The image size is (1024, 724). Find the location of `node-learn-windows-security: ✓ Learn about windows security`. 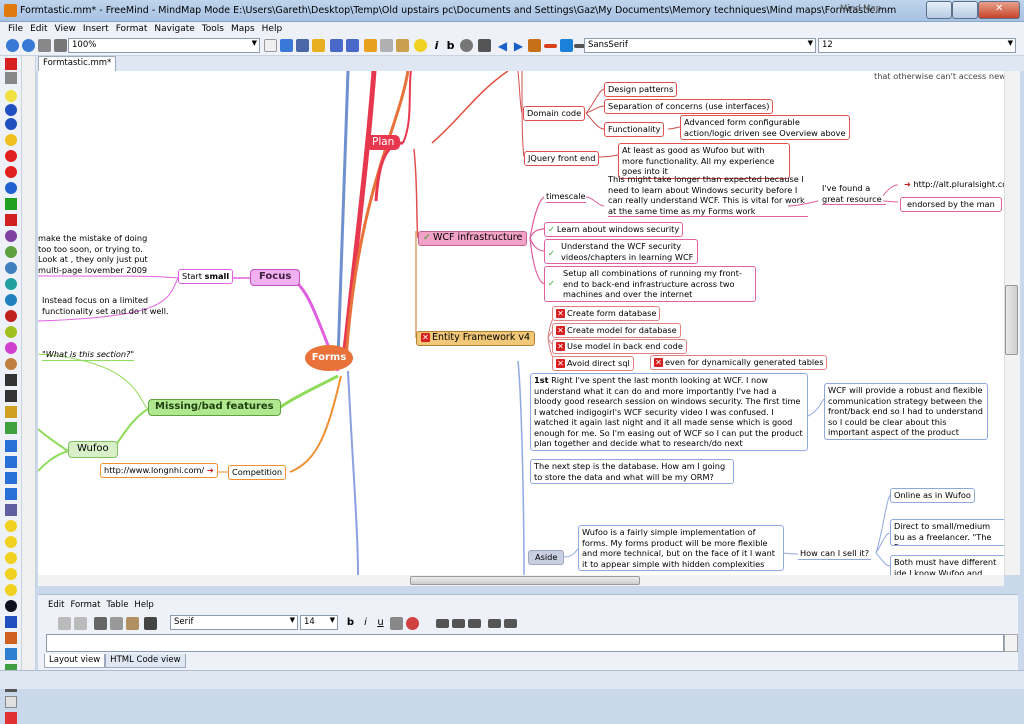

node-learn-windows-security: ✓ Learn about windows security is located at coordinates (614, 229).